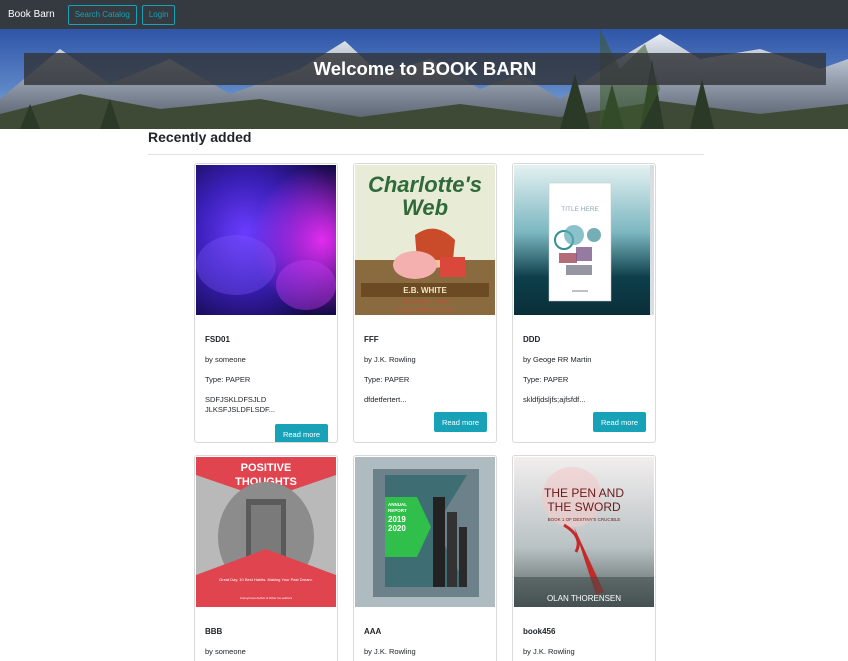 This screenshot has height=661, width=848. Describe the element at coordinates (397, 510) in the screenshot. I see `cover-title-text: REPORT` at that location.